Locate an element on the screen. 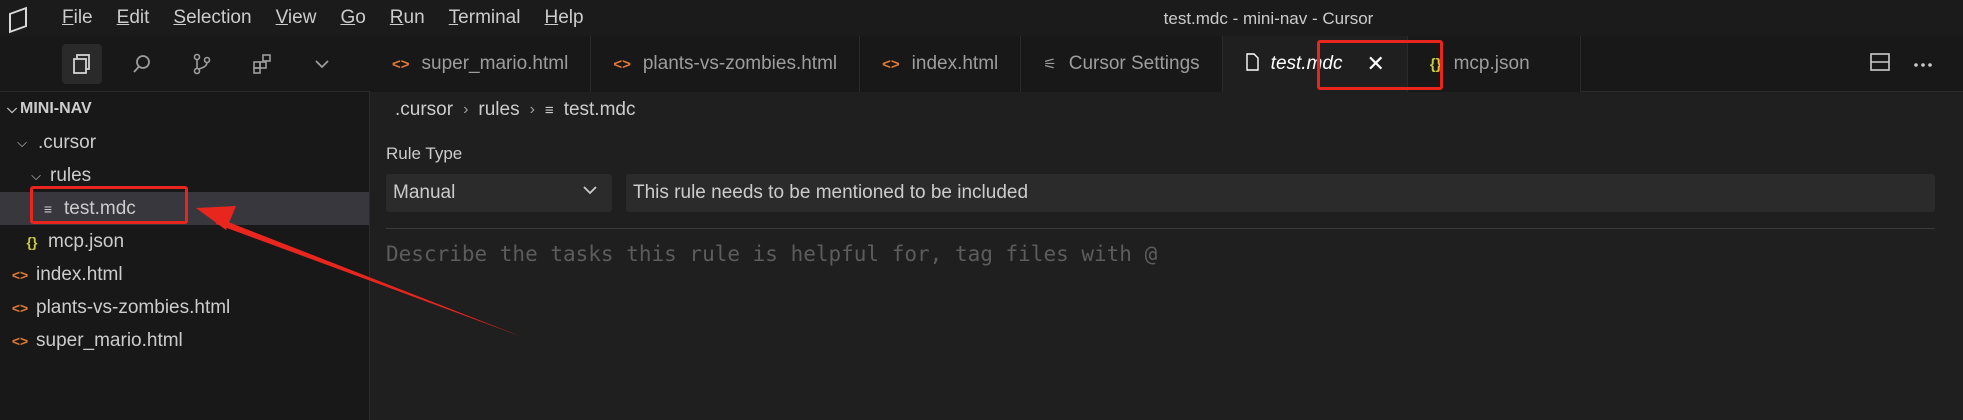  tab-test-mdc: test.mdc ✕ is located at coordinates (1315, 64).